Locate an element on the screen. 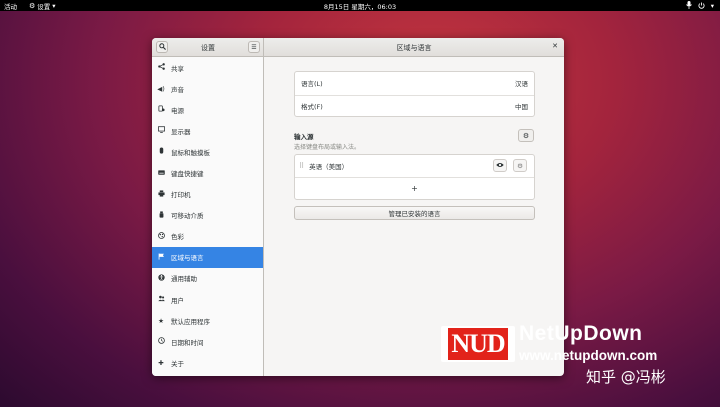  eye-icon is located at coordinates (500, 166).